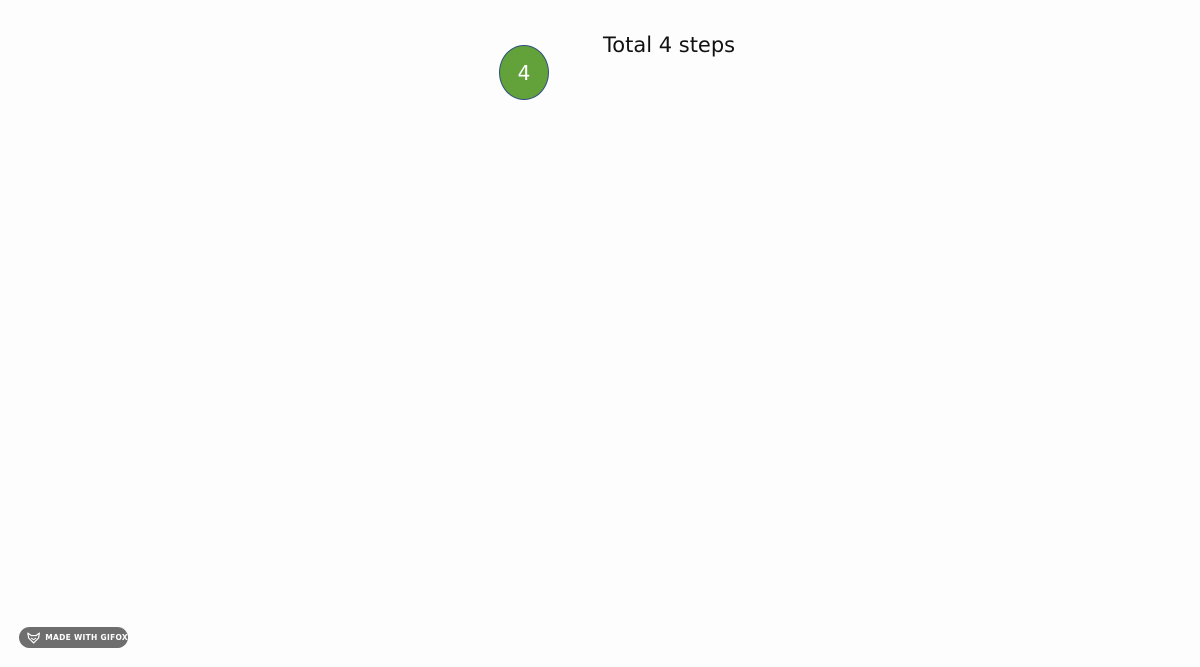 The width and height of the screenshot is (1200, 667). Describe the element at coordinates (33, 637) in the screenshot. I see `fox-icon` at that location.